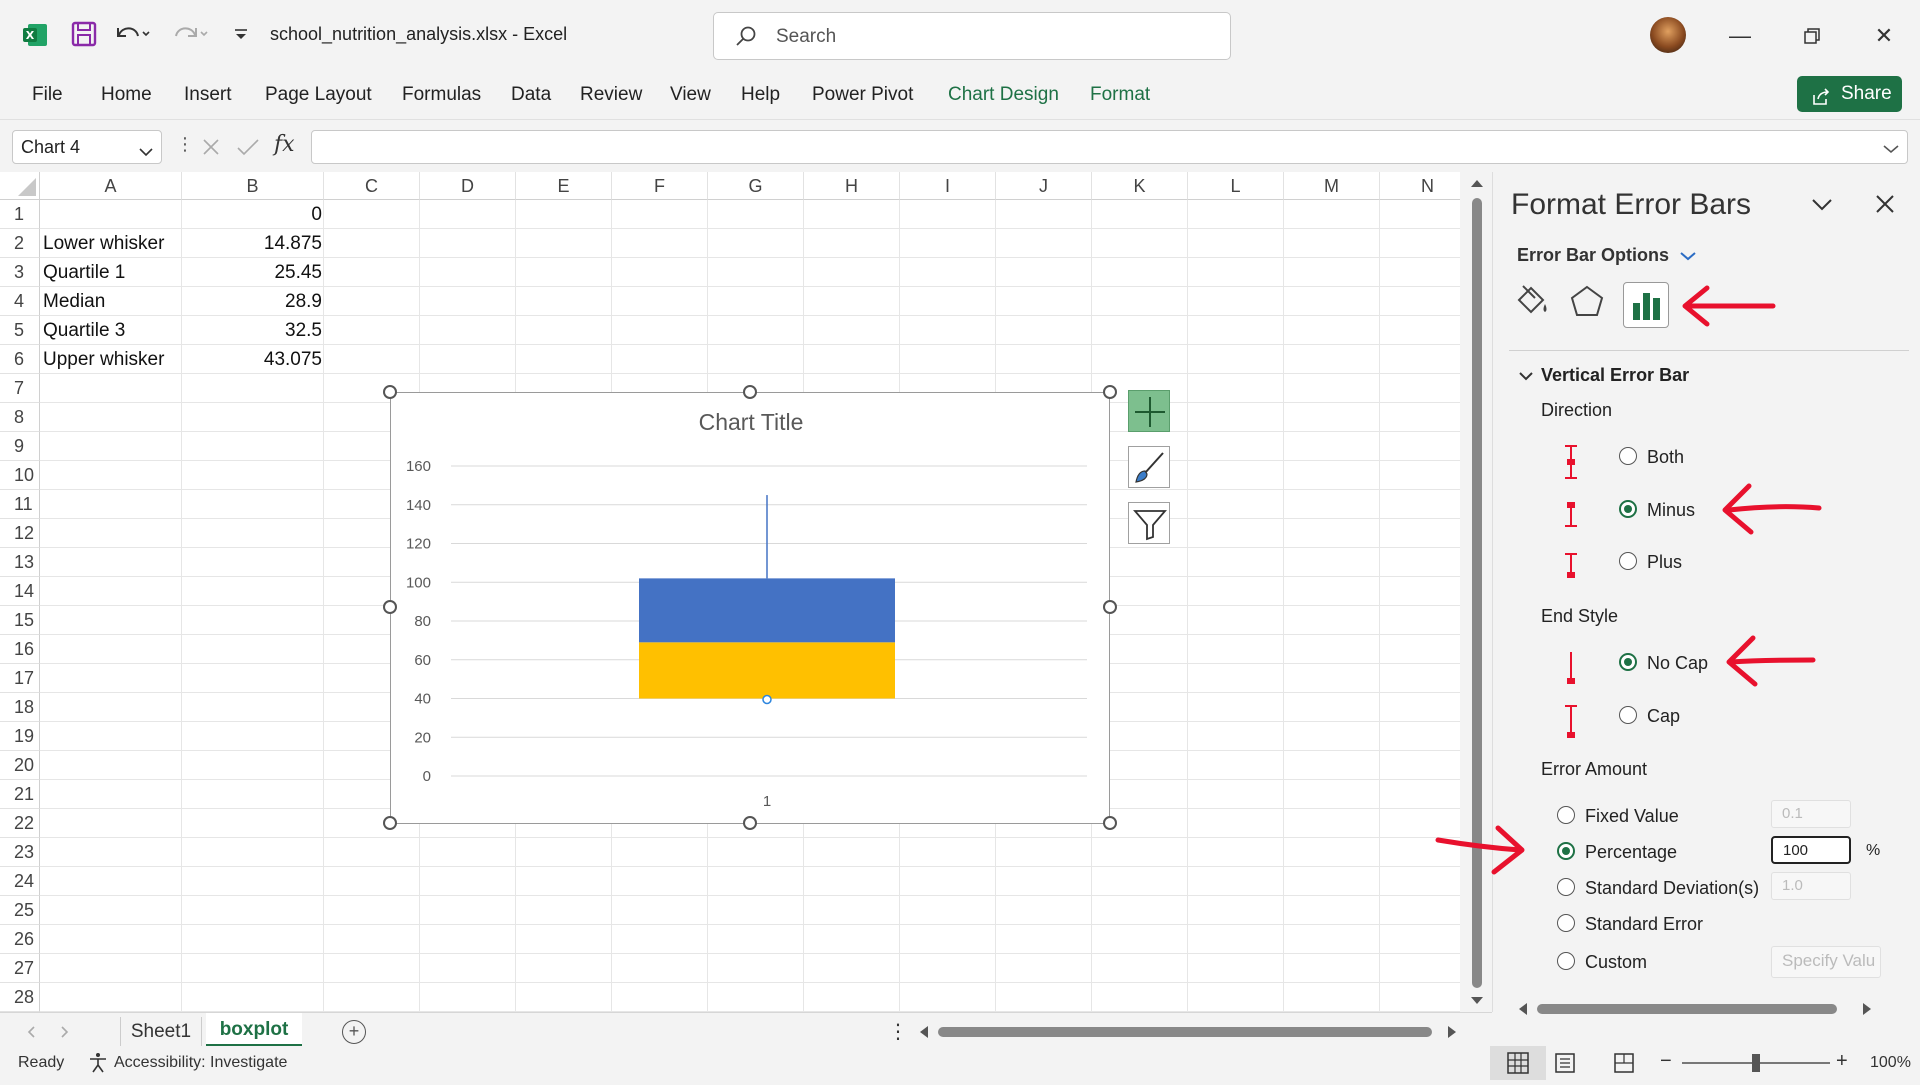 The image size is (1920, 1085). Describe the element at coordinates (1003, 95) in the screenshot. I see `tab-chart-design: Chart Design` at that location.